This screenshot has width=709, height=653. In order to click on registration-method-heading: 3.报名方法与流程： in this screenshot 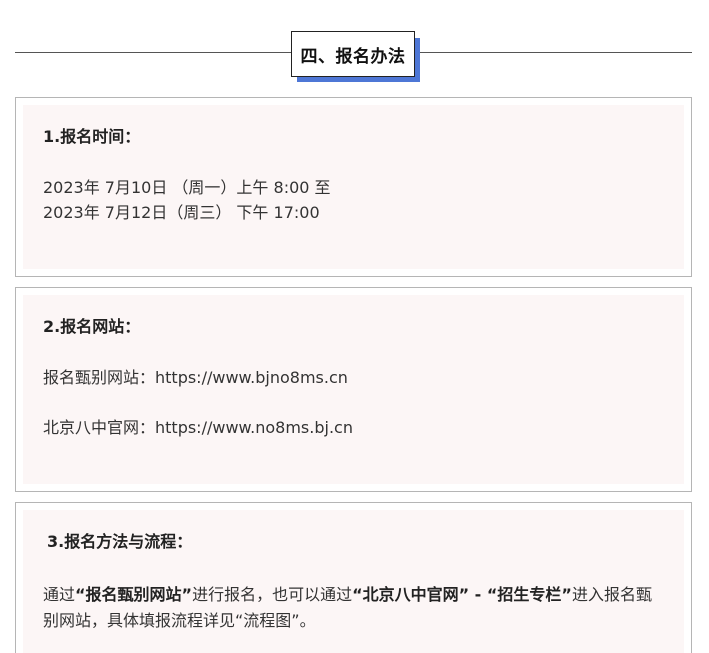, I will do `click(120, 541)`.